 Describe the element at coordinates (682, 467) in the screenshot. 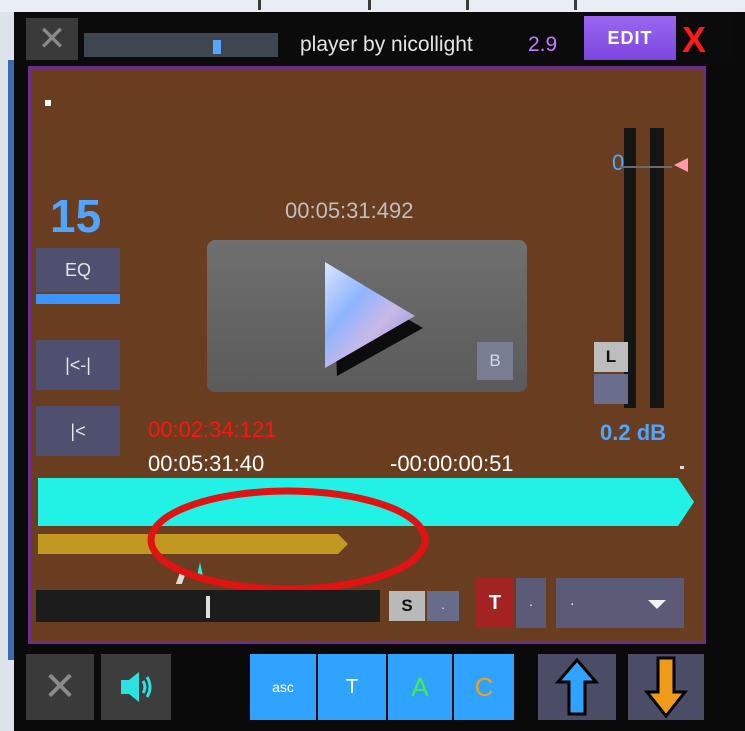

I see `tiny-marker` at that location.